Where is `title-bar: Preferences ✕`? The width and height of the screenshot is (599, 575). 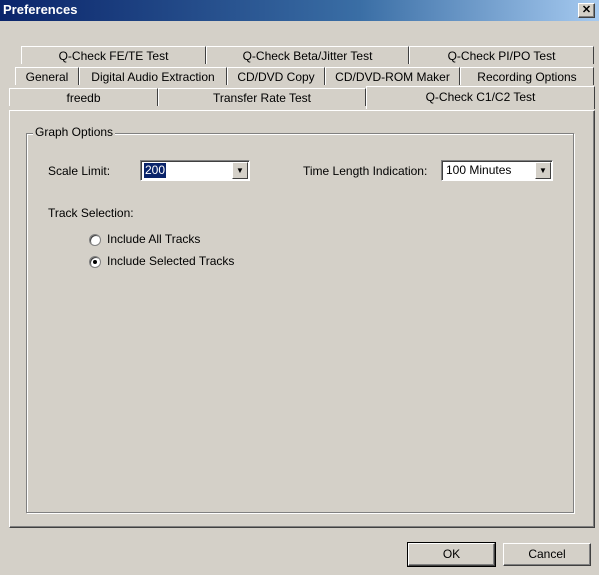
title-bar: Preferences ✕ is located at coordinates (299, 10).